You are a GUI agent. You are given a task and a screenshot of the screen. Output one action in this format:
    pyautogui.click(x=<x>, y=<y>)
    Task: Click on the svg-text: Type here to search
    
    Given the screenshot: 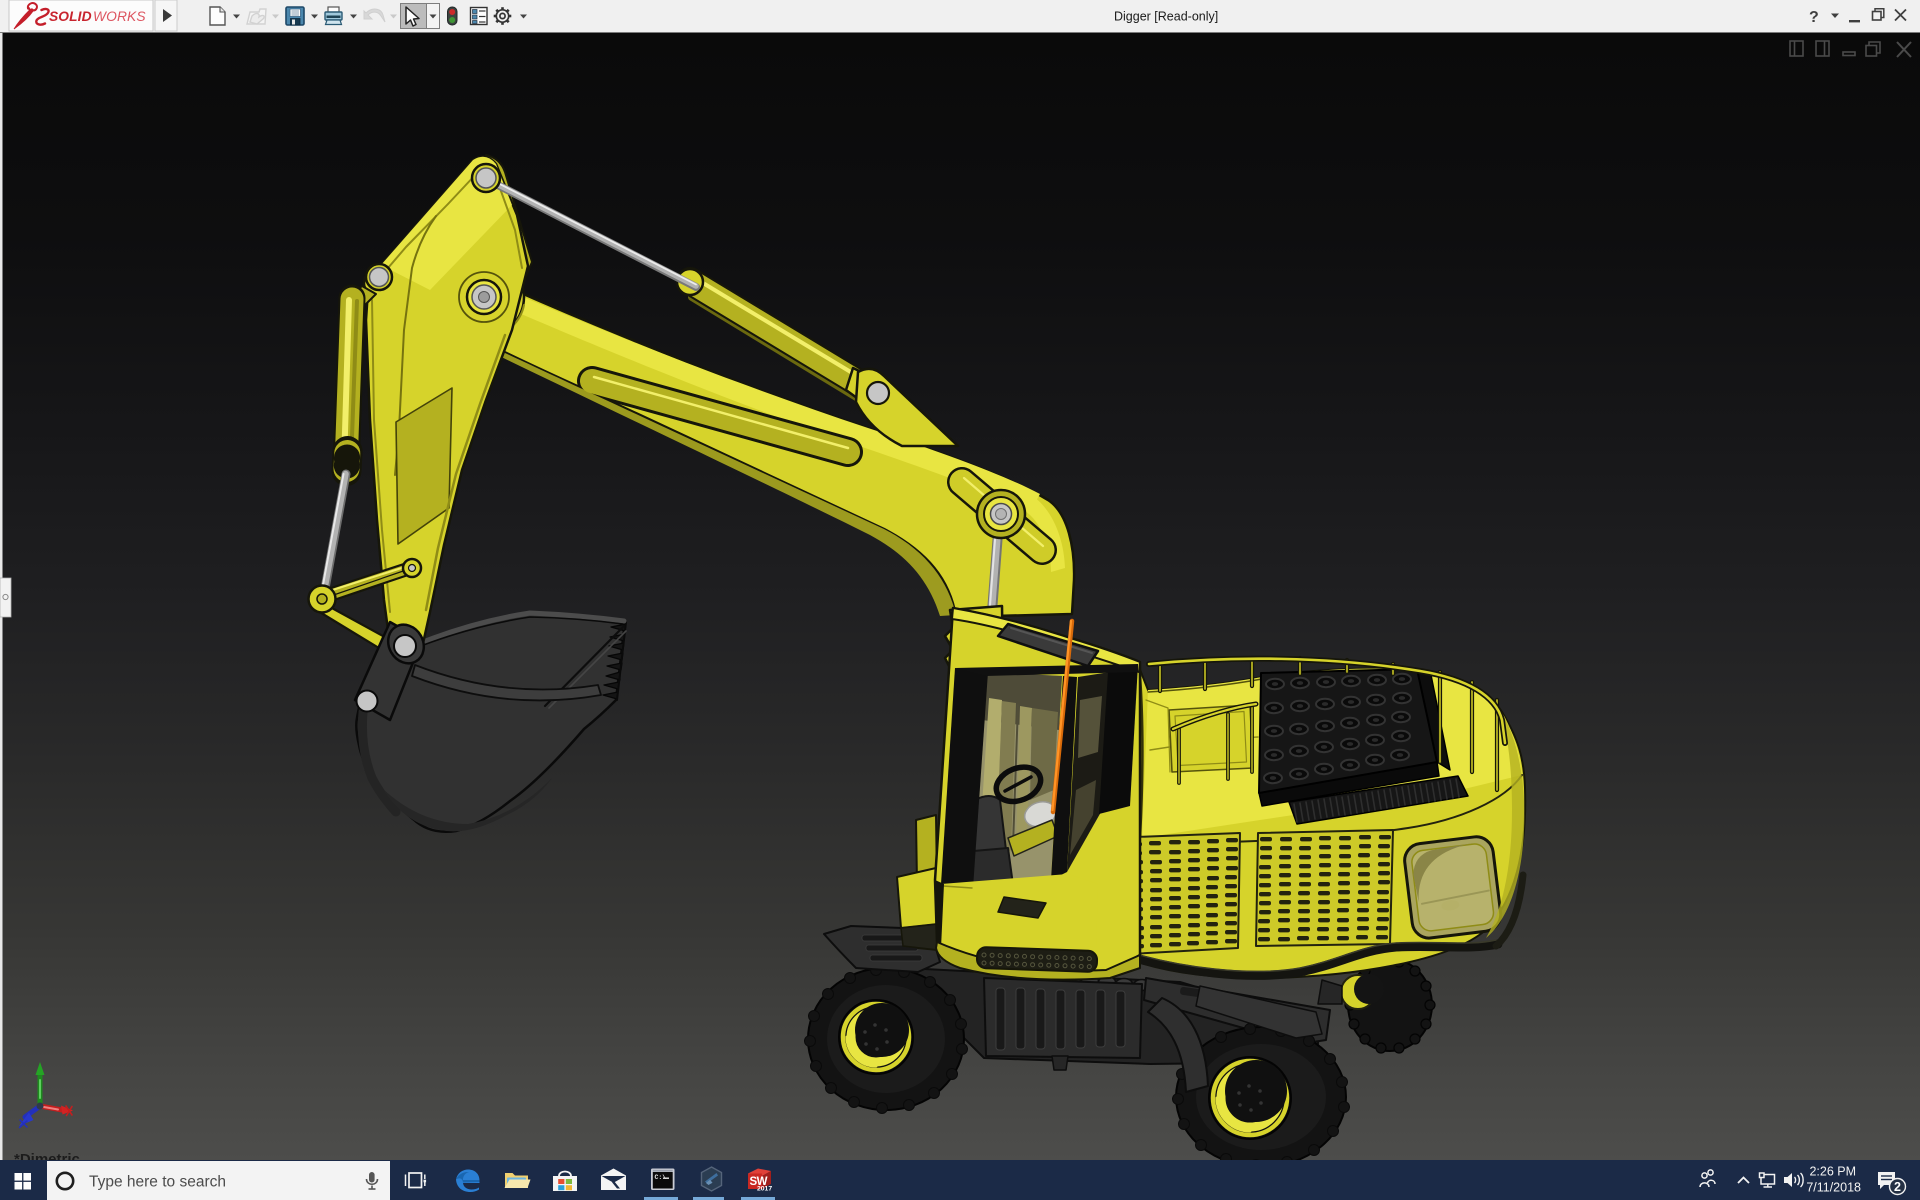 What is the action you would take?
    pyautogui.click(x=157, y=1182)
    